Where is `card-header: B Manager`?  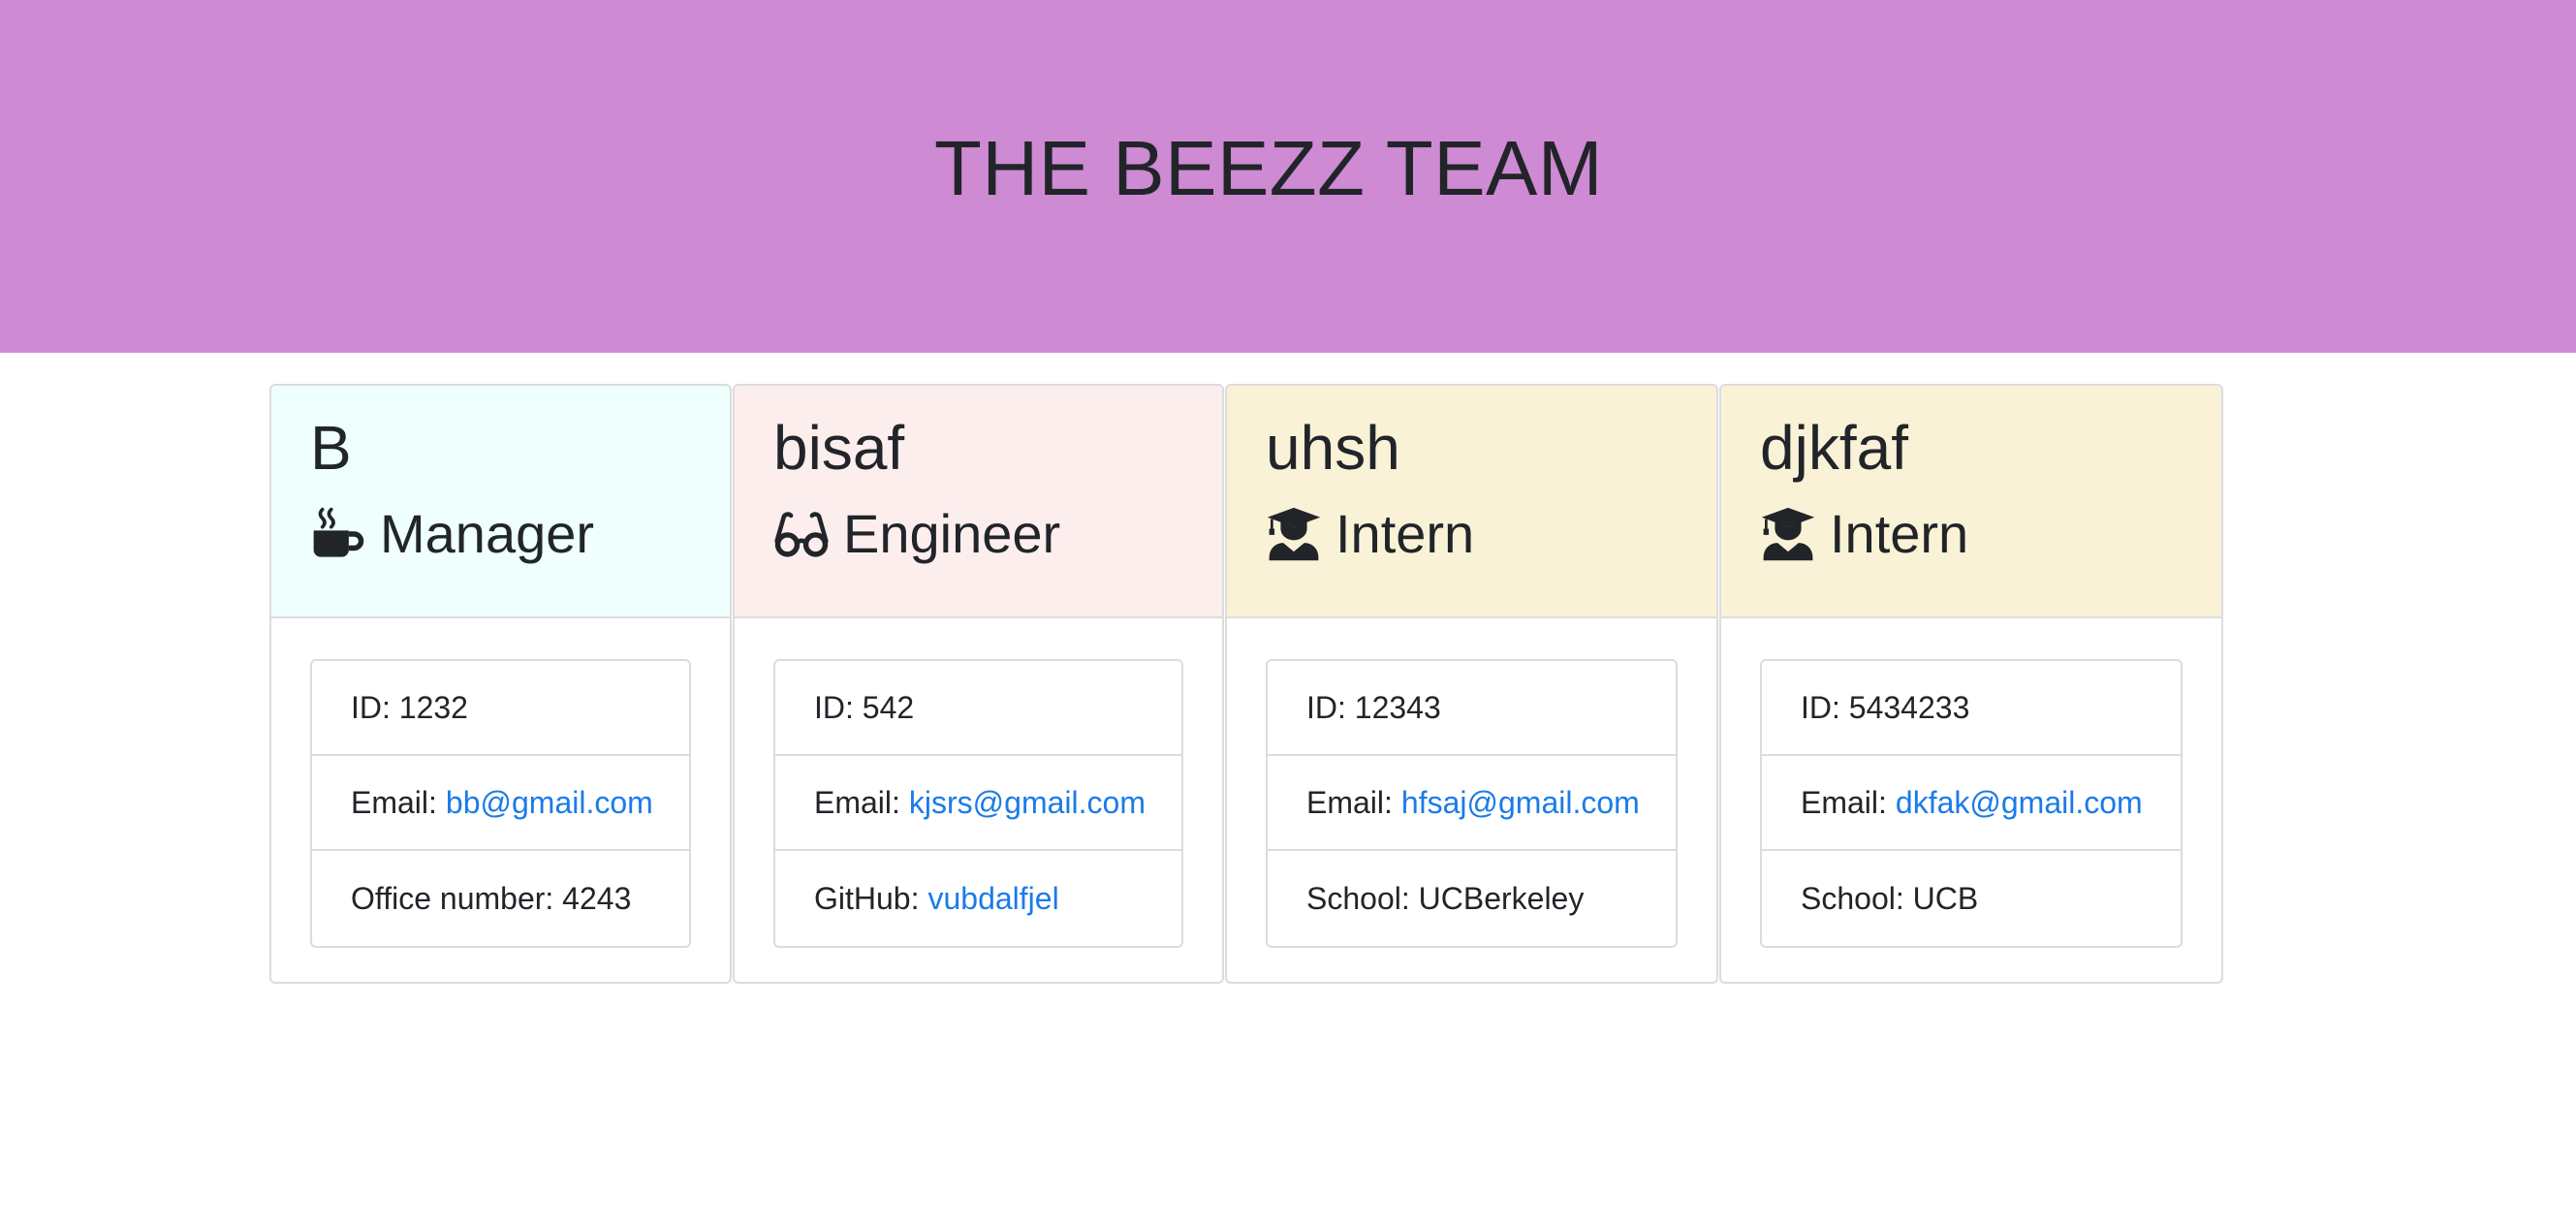
card-header: B Manager is located at coordinates (500, 502).